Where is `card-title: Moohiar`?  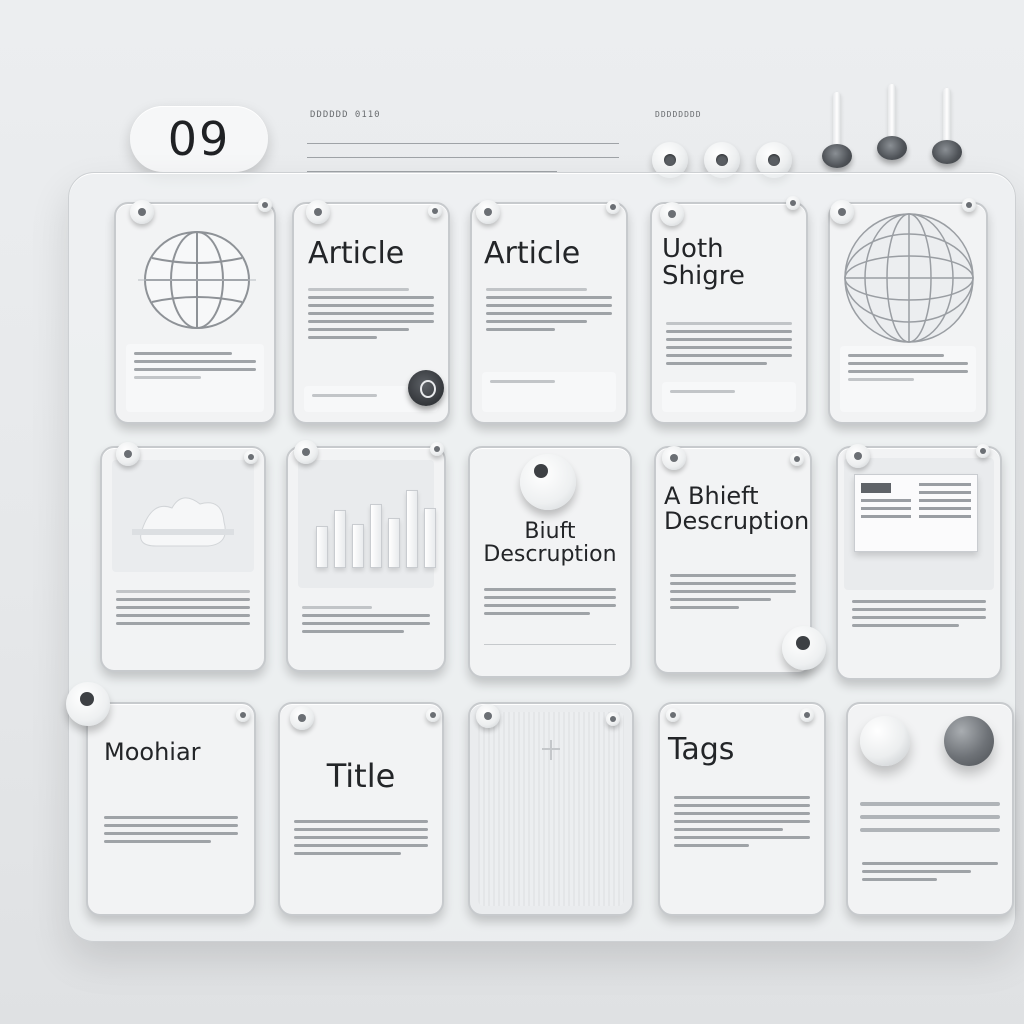 card-title: Moohiar is located at coordinates (152, 752).